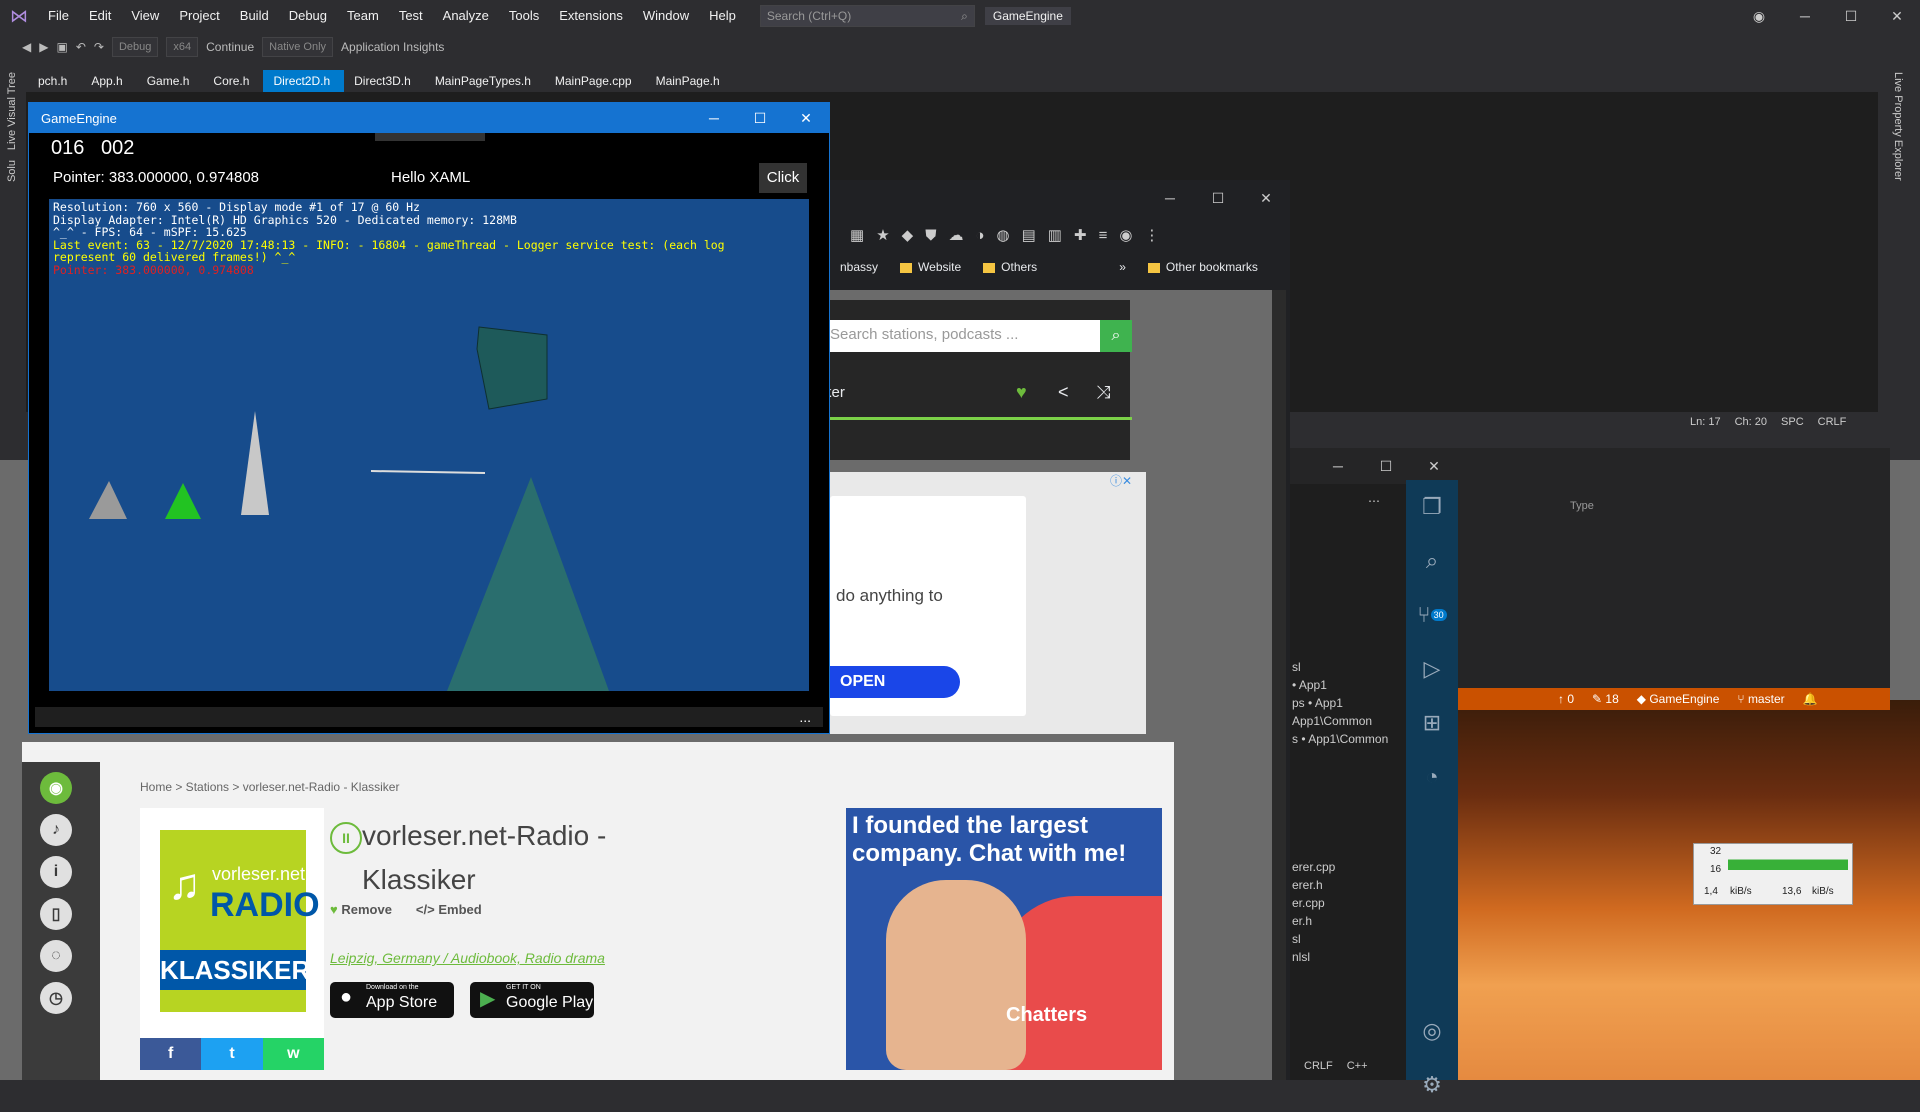  What do you see at coordinates (859, 267) in the screenshot?
I see `bookmark-item: nbassy` at bounding box center [859, 267].